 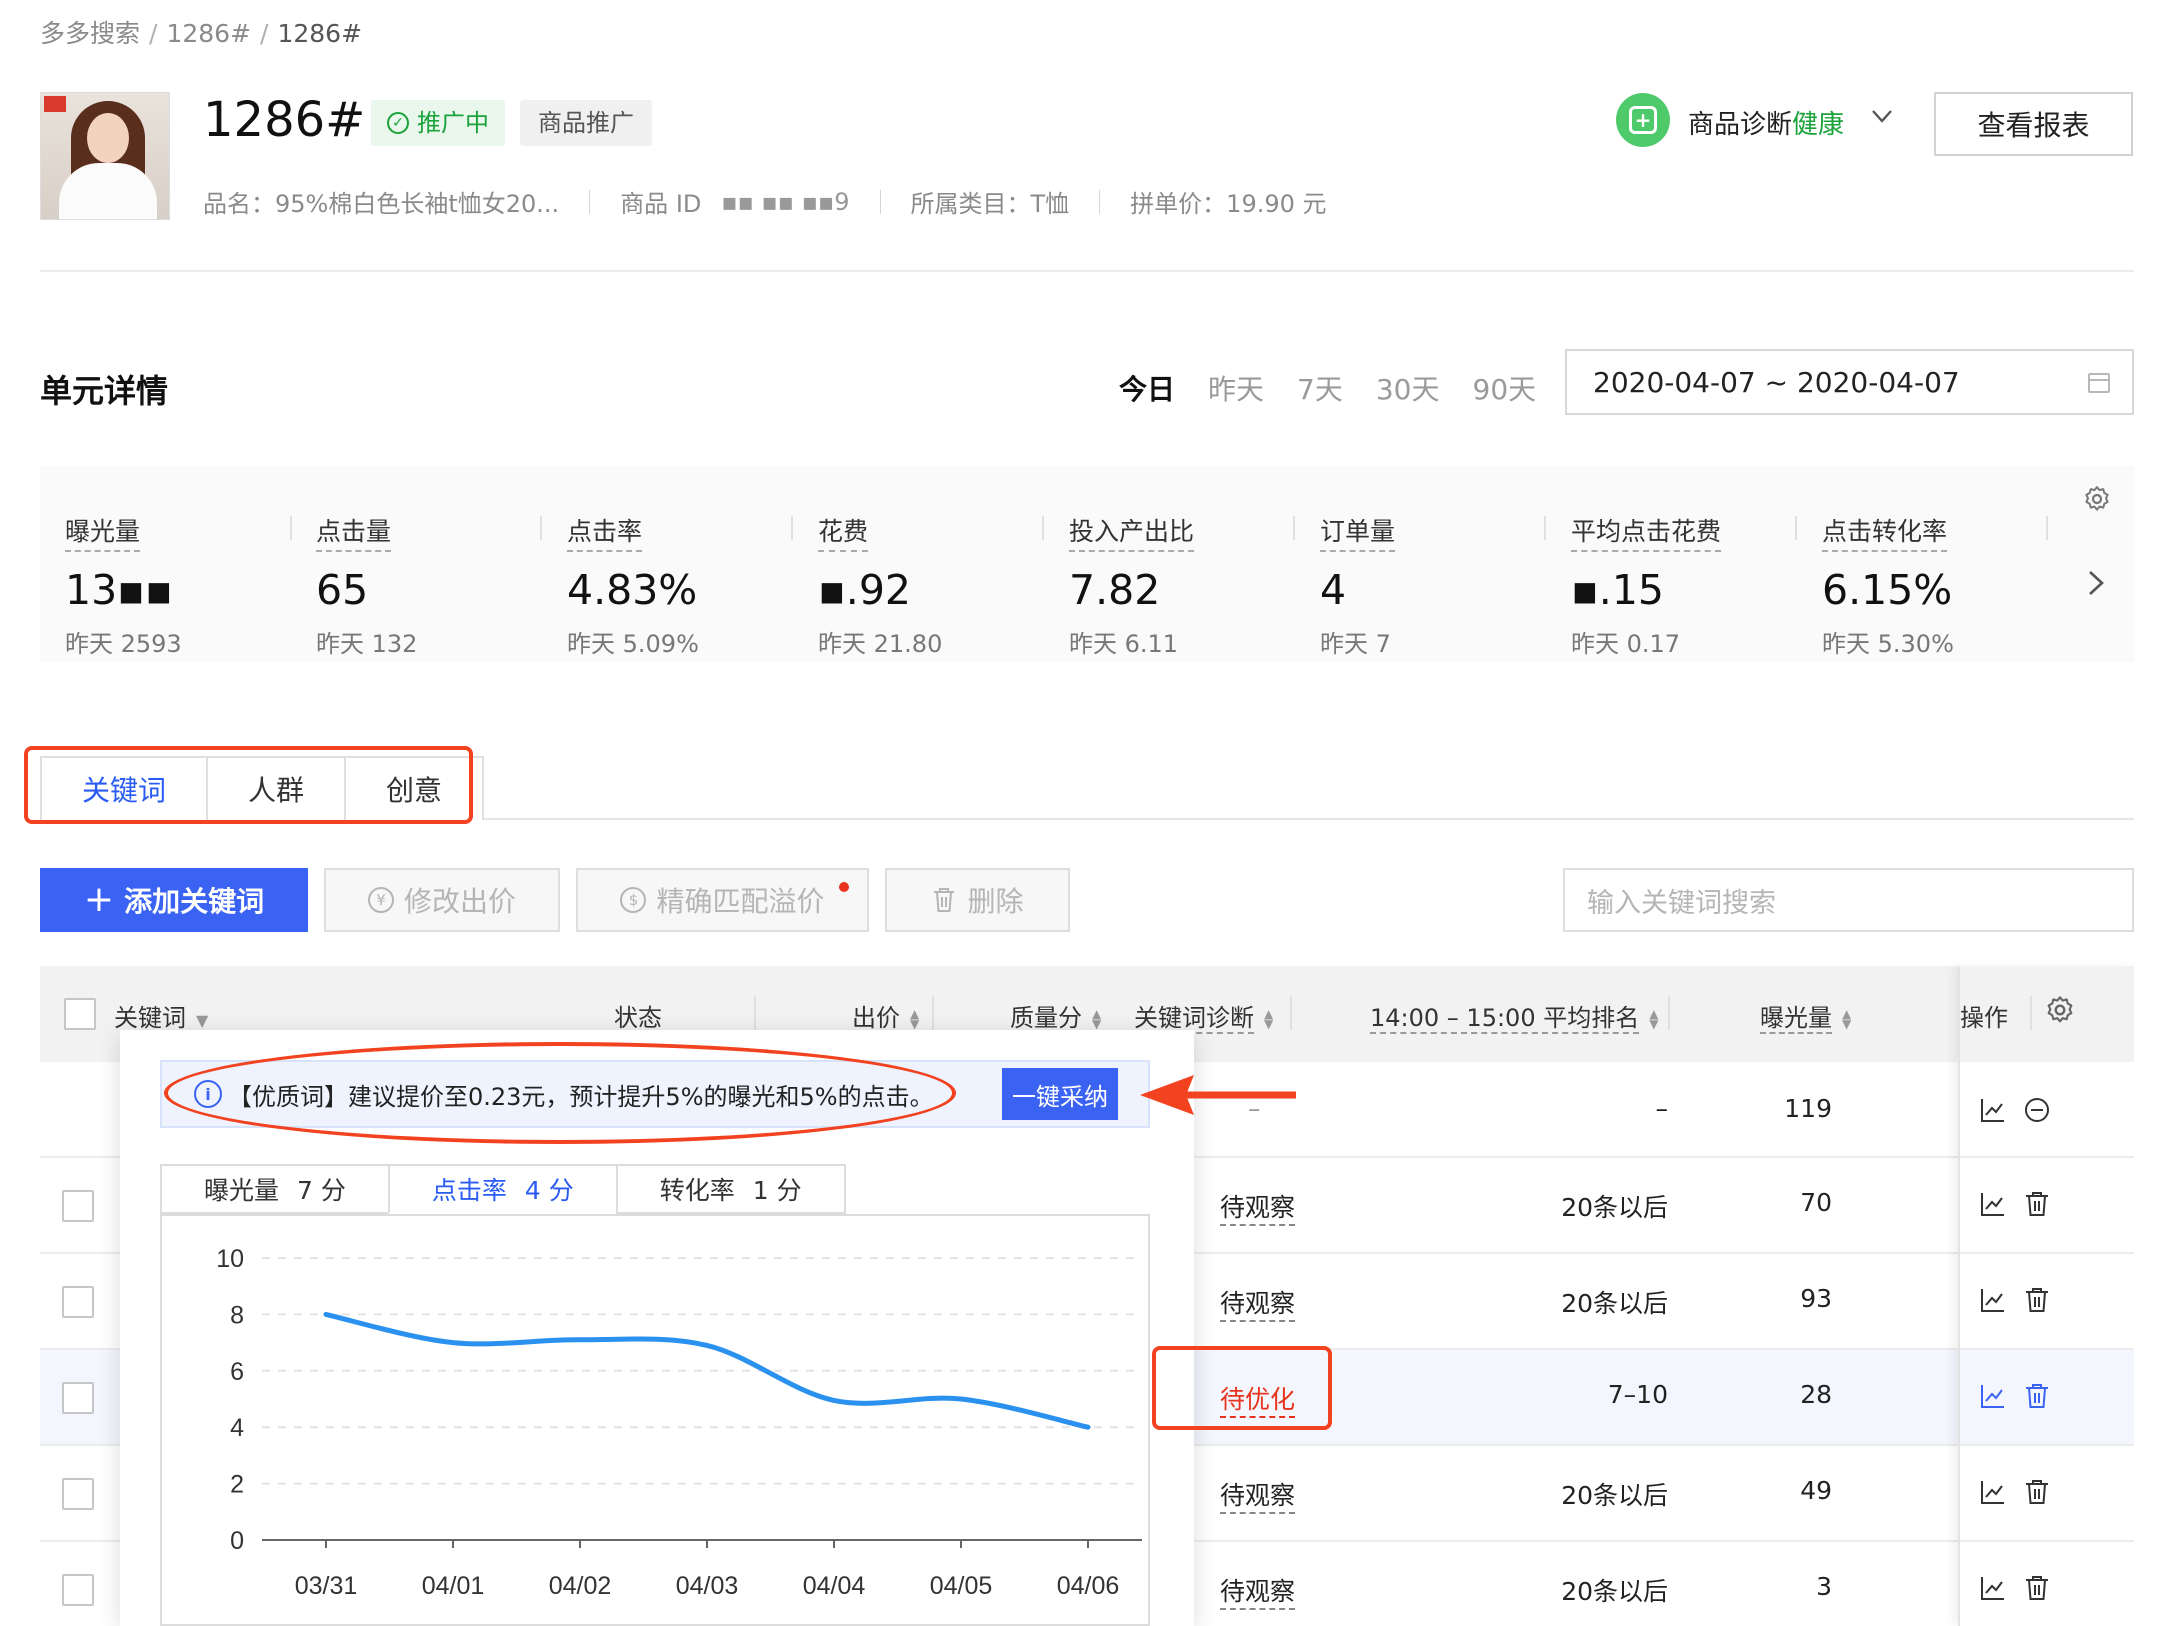 What do you see at coordinates (1358, 532) in the screenshot?
I see `metric-label: 订单量` at bounding box center [1358, 532].